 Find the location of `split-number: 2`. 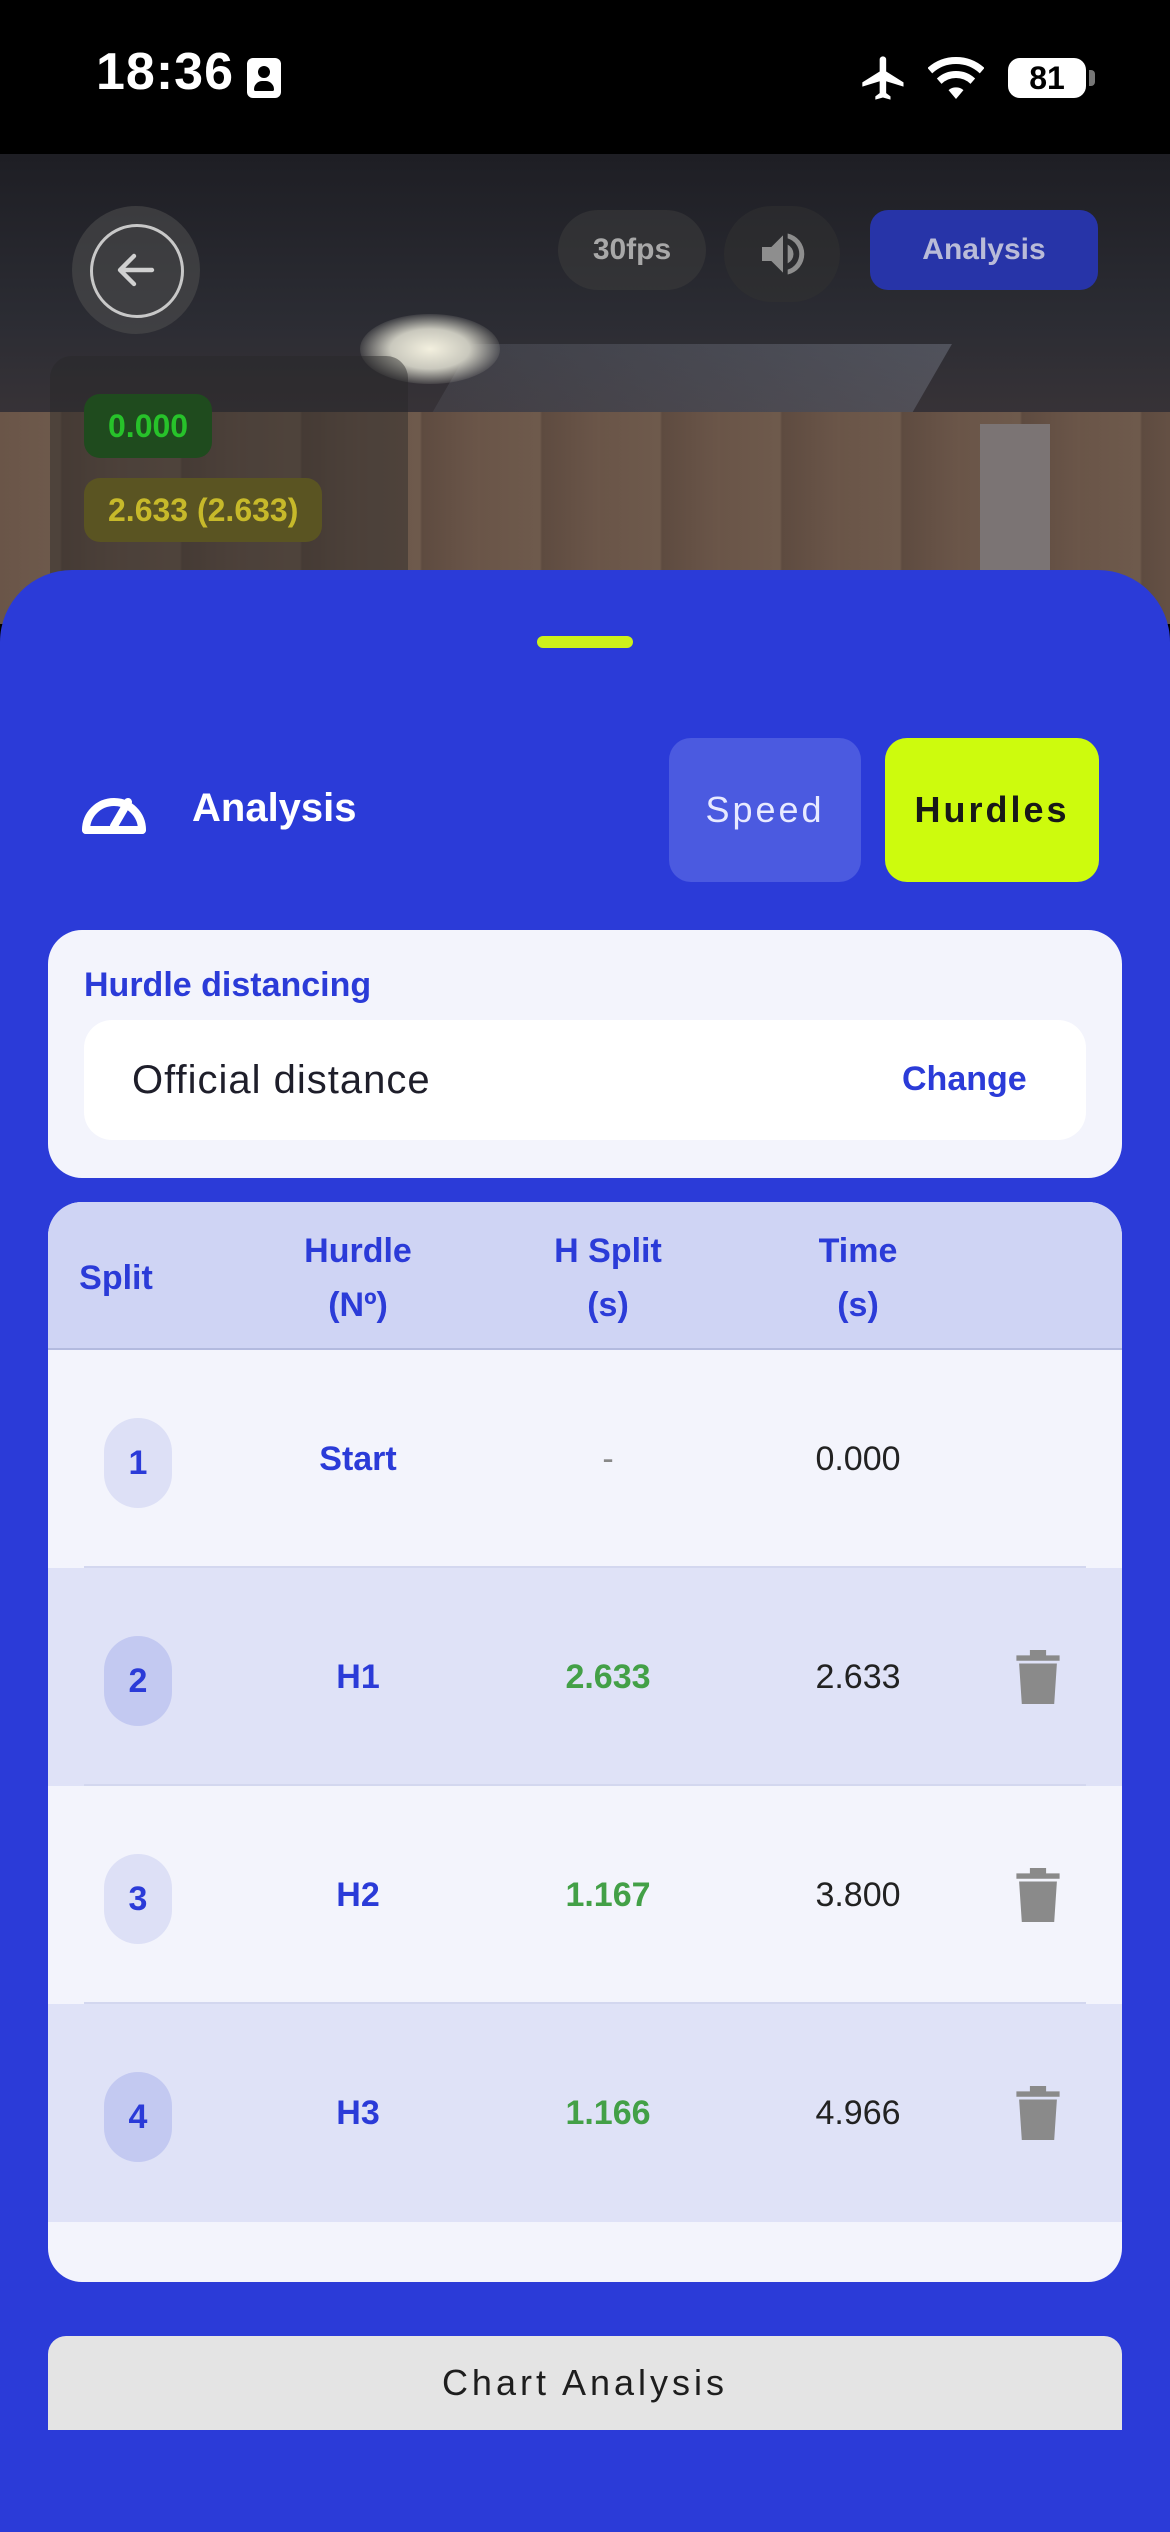

split-number: 2 is located at coordinates (138, 1681).